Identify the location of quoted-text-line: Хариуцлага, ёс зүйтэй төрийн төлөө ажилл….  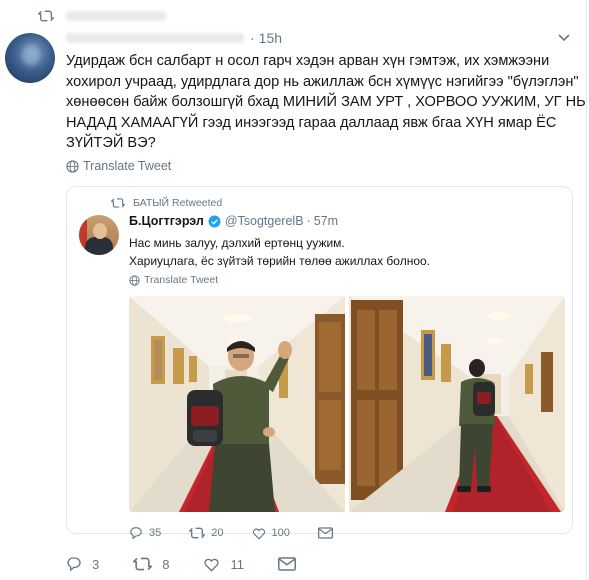
(280, 261).